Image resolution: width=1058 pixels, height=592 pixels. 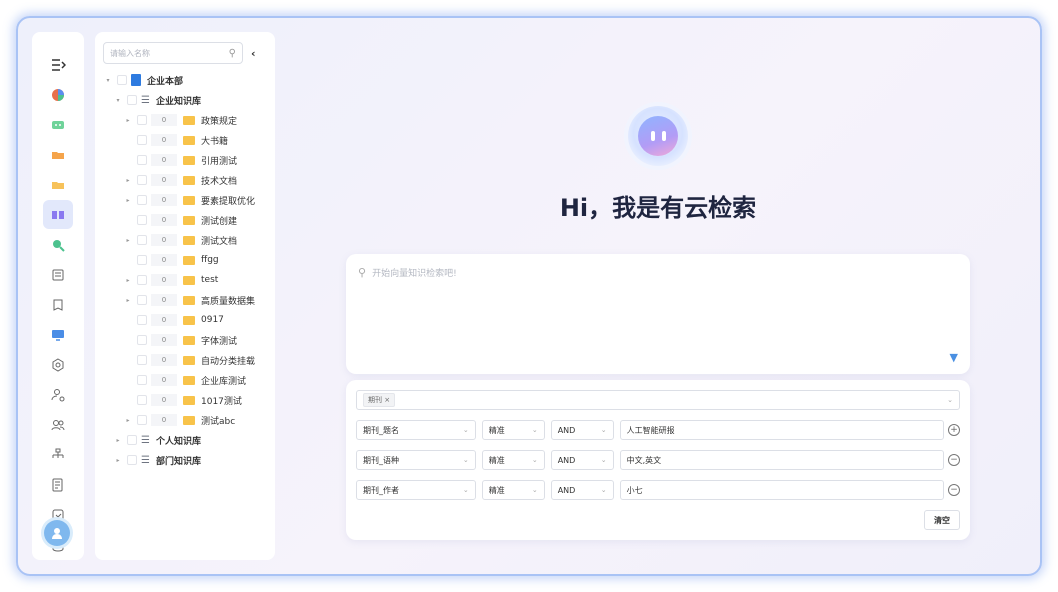 I want to click on users-icon, so click(x=58, y=424).